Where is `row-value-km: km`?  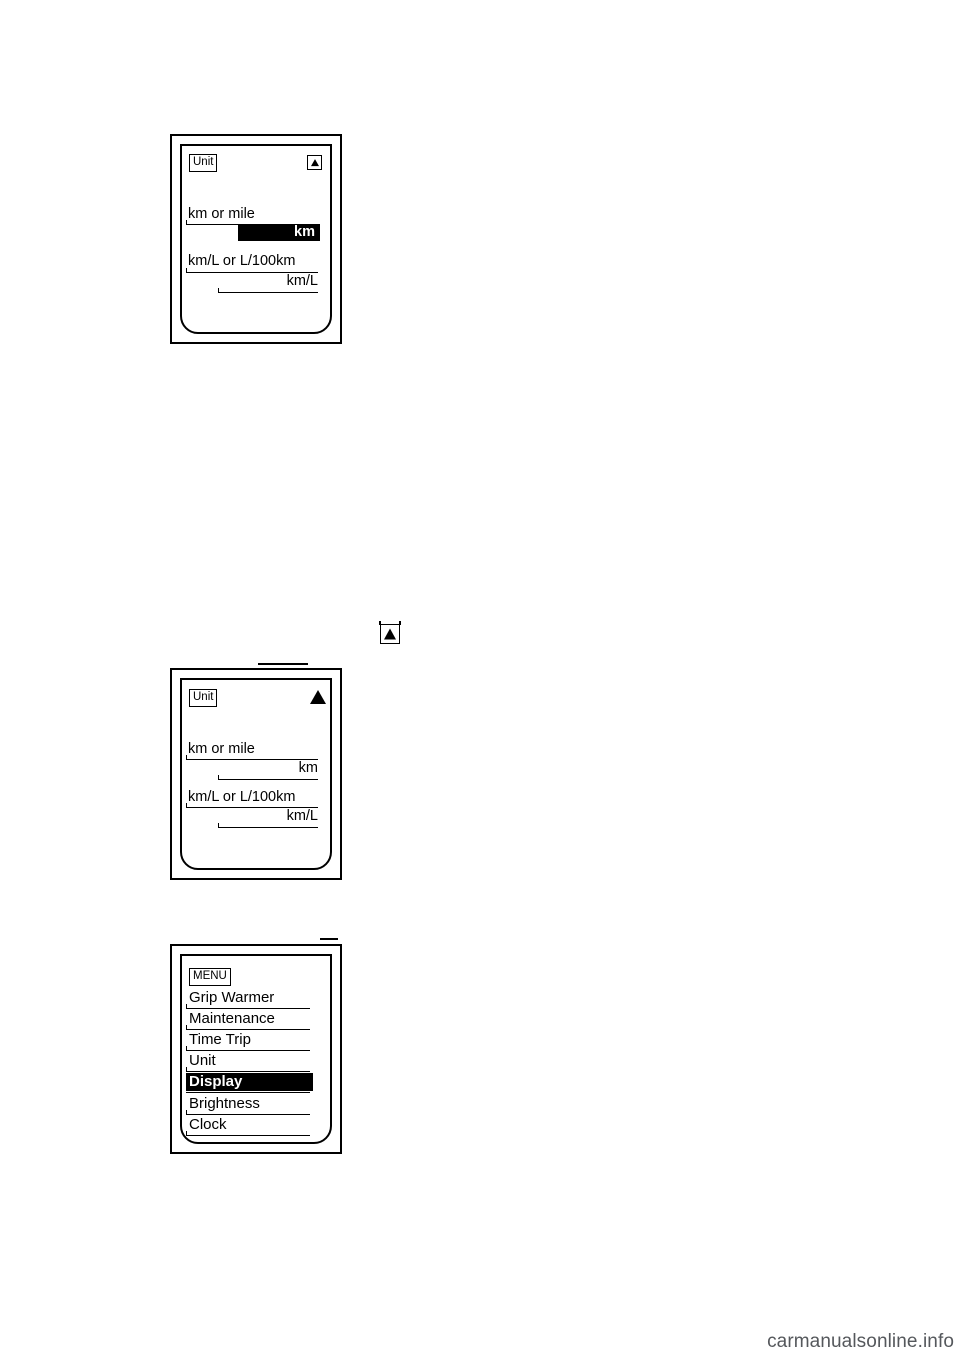 row-value-km: km is located at coordinates (279, 232).